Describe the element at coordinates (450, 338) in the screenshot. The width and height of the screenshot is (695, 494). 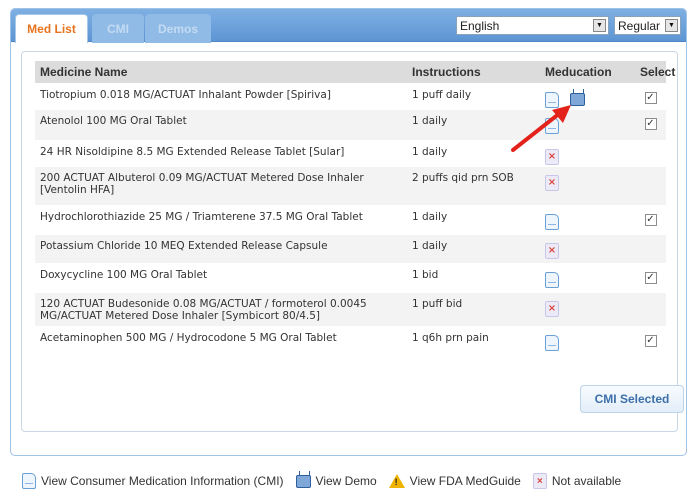
I see `instructions-cell: 1 q6h prn pain` at that location.